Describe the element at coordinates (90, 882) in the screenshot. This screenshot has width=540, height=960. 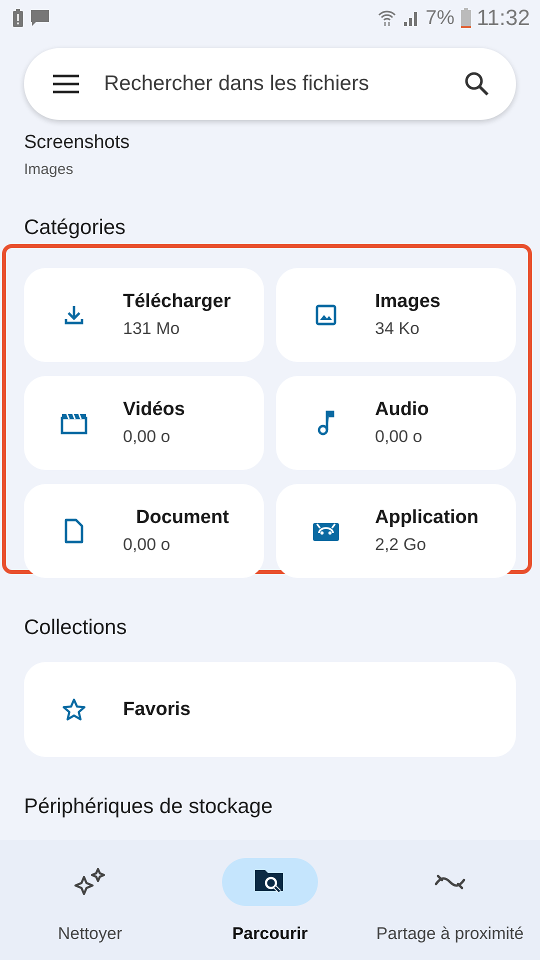
I see `sparkle-icon` at that location.